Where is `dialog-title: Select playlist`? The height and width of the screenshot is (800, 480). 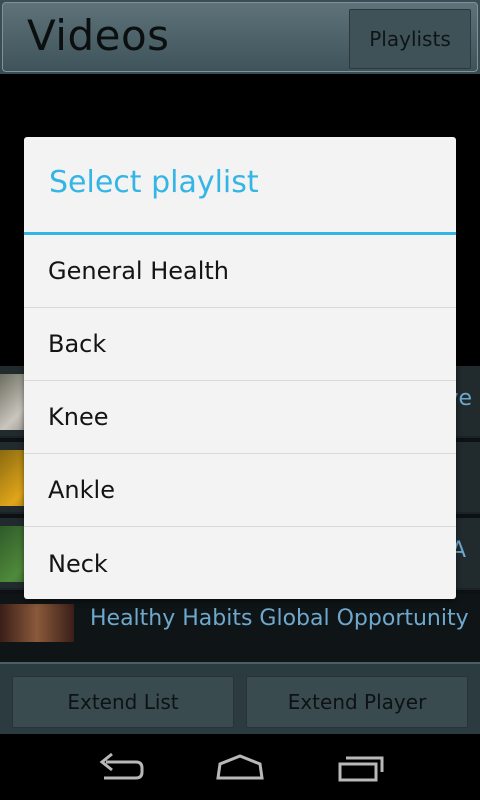 dialog-title: Select playlist is located at coordinates (154, 182).